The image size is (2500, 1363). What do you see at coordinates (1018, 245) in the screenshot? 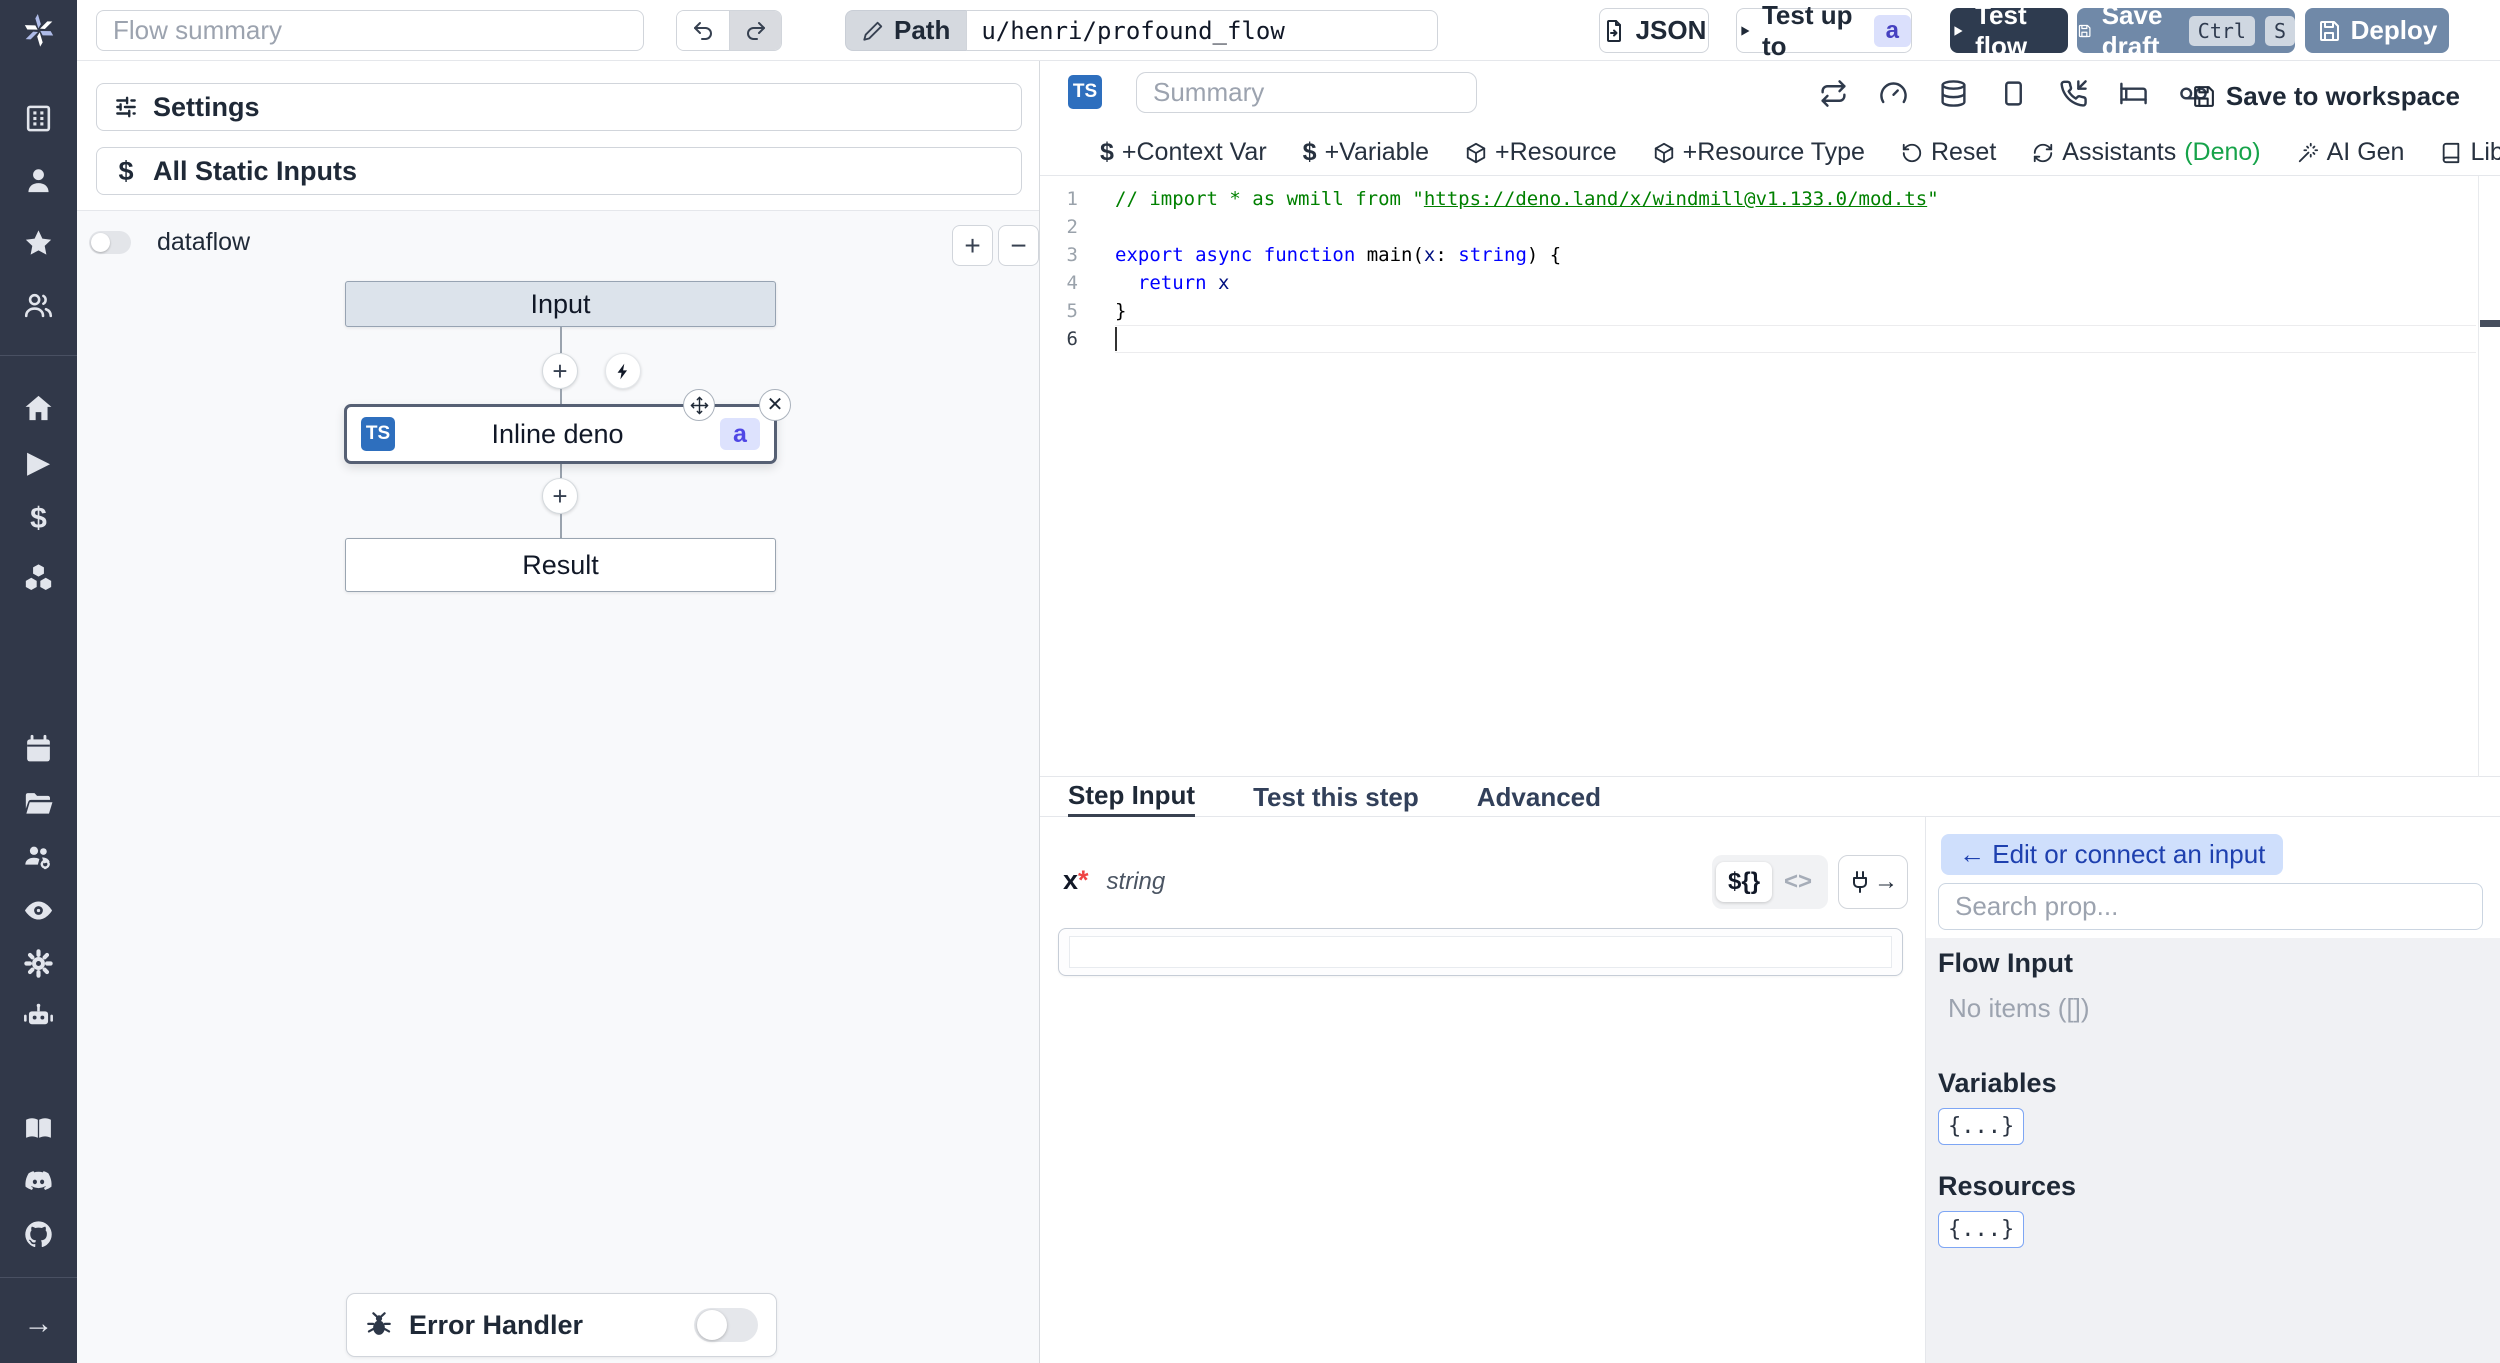
I see `zoom-out-button: −` at bounding box center [1018, 245].